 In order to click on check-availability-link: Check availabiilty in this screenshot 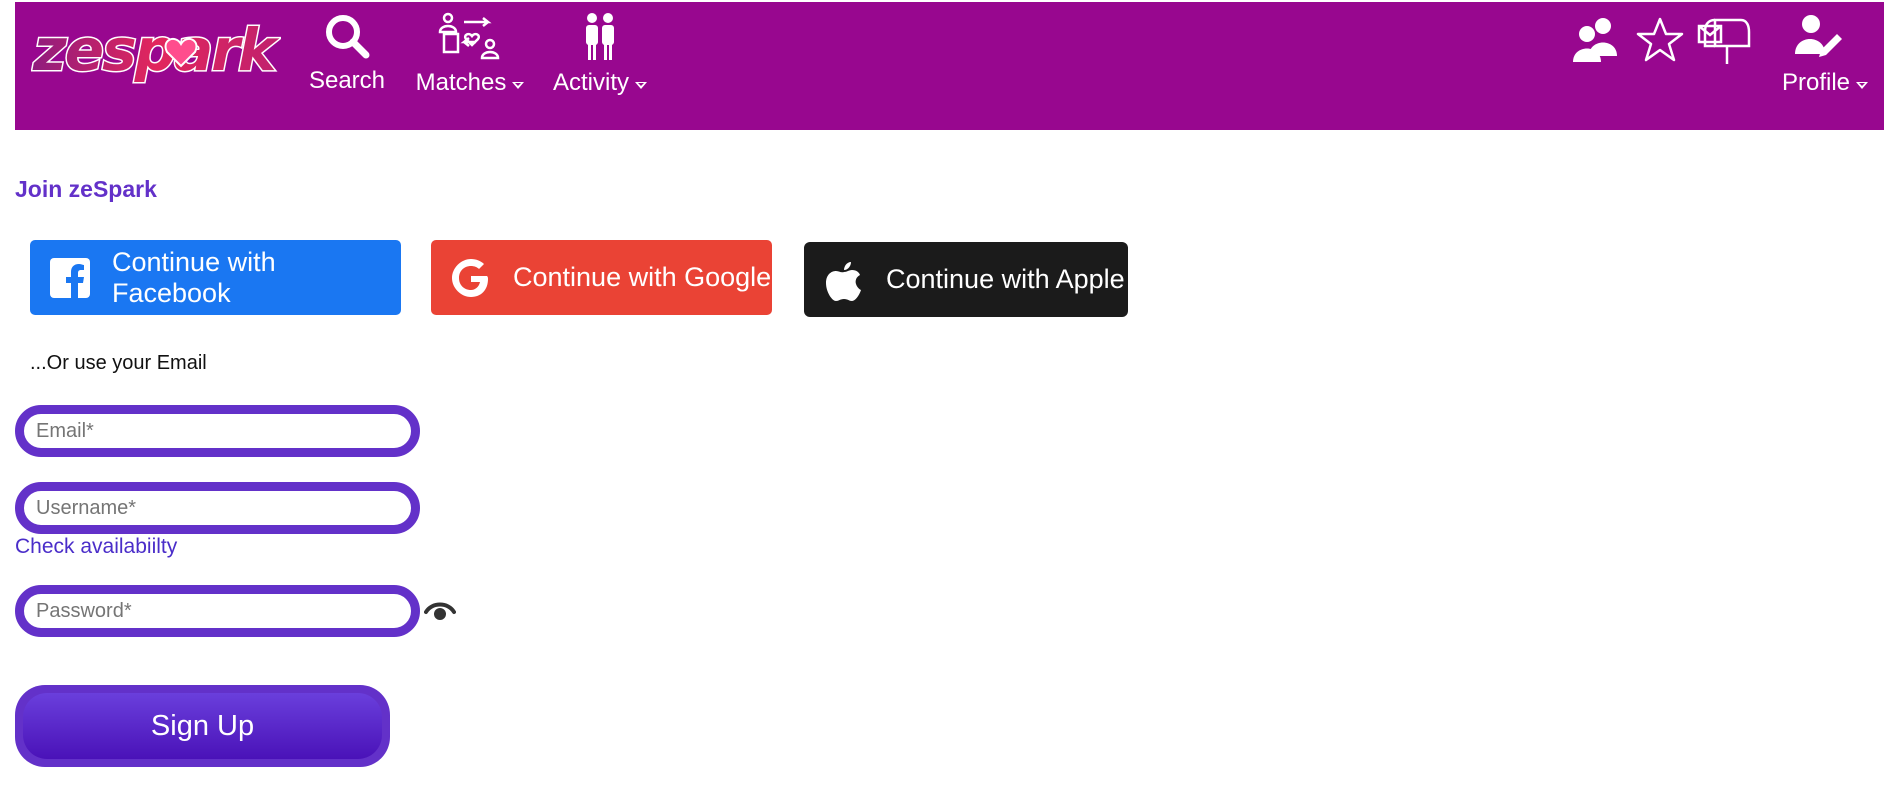, I will do `click(96, 547)`.